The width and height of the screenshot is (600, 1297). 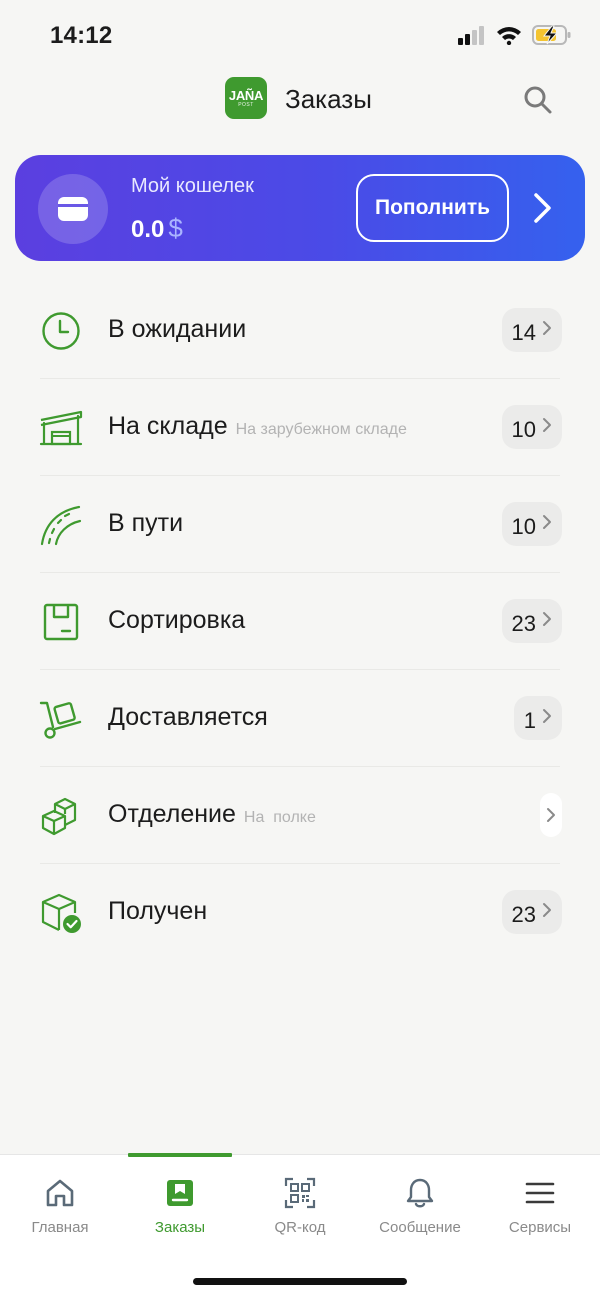 I want to click on boxes-icon, so click(x=59, y=816).